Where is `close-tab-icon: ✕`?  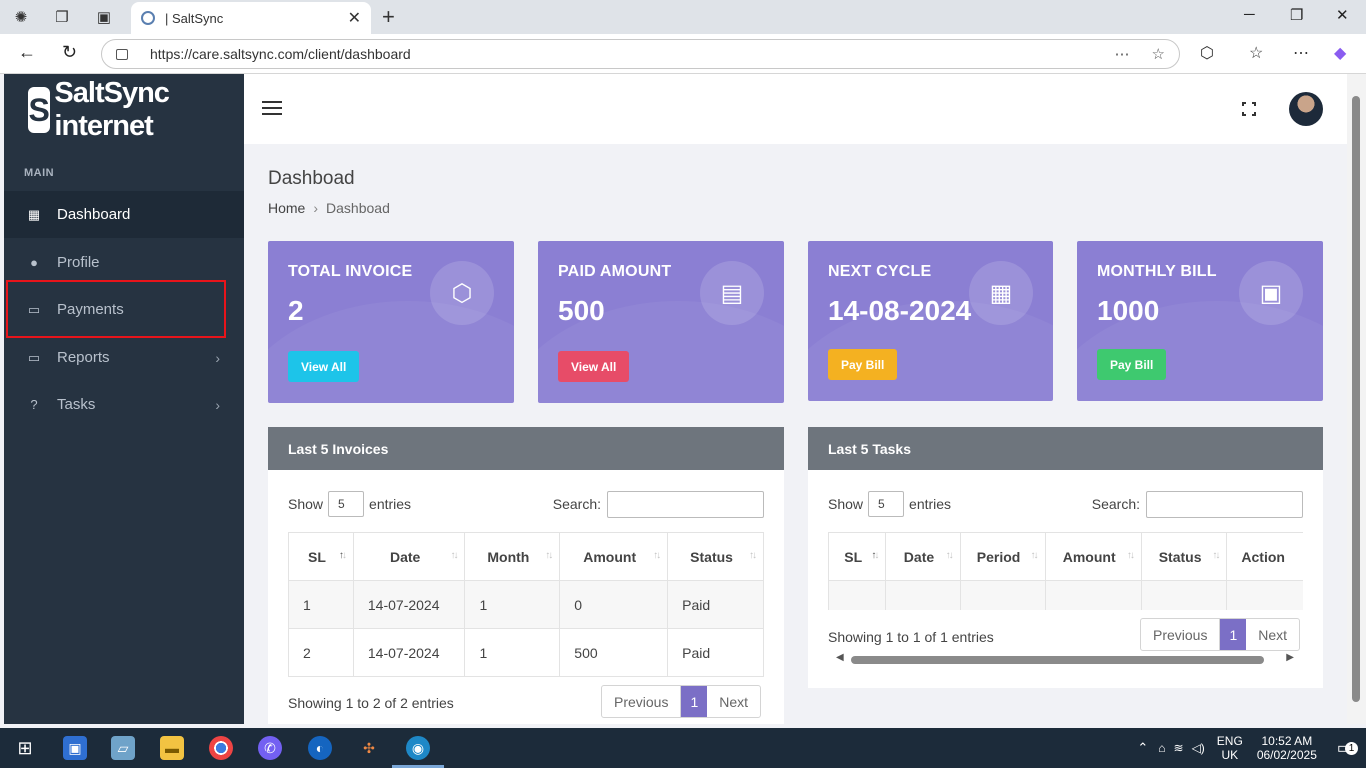
close-tab-icon: ✕ is located at coordinates (354, 18).